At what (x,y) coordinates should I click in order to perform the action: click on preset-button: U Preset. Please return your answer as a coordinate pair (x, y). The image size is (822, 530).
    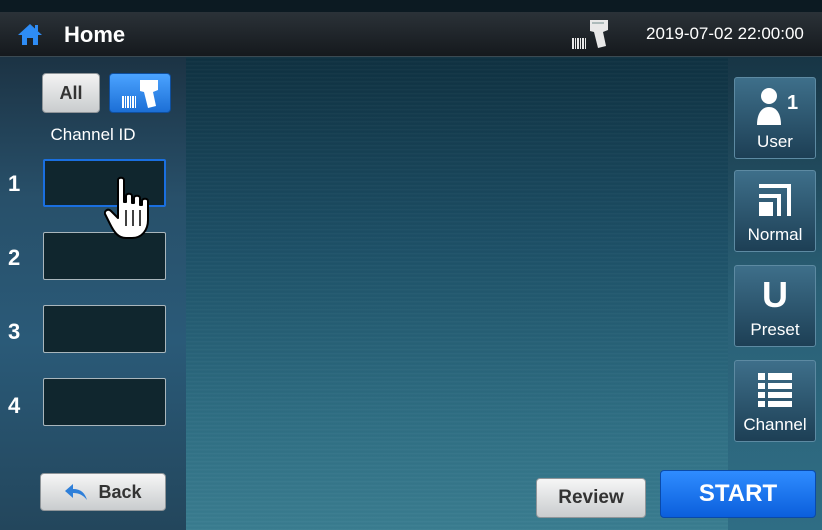
    Looking at the image, I should click on (775, 306).